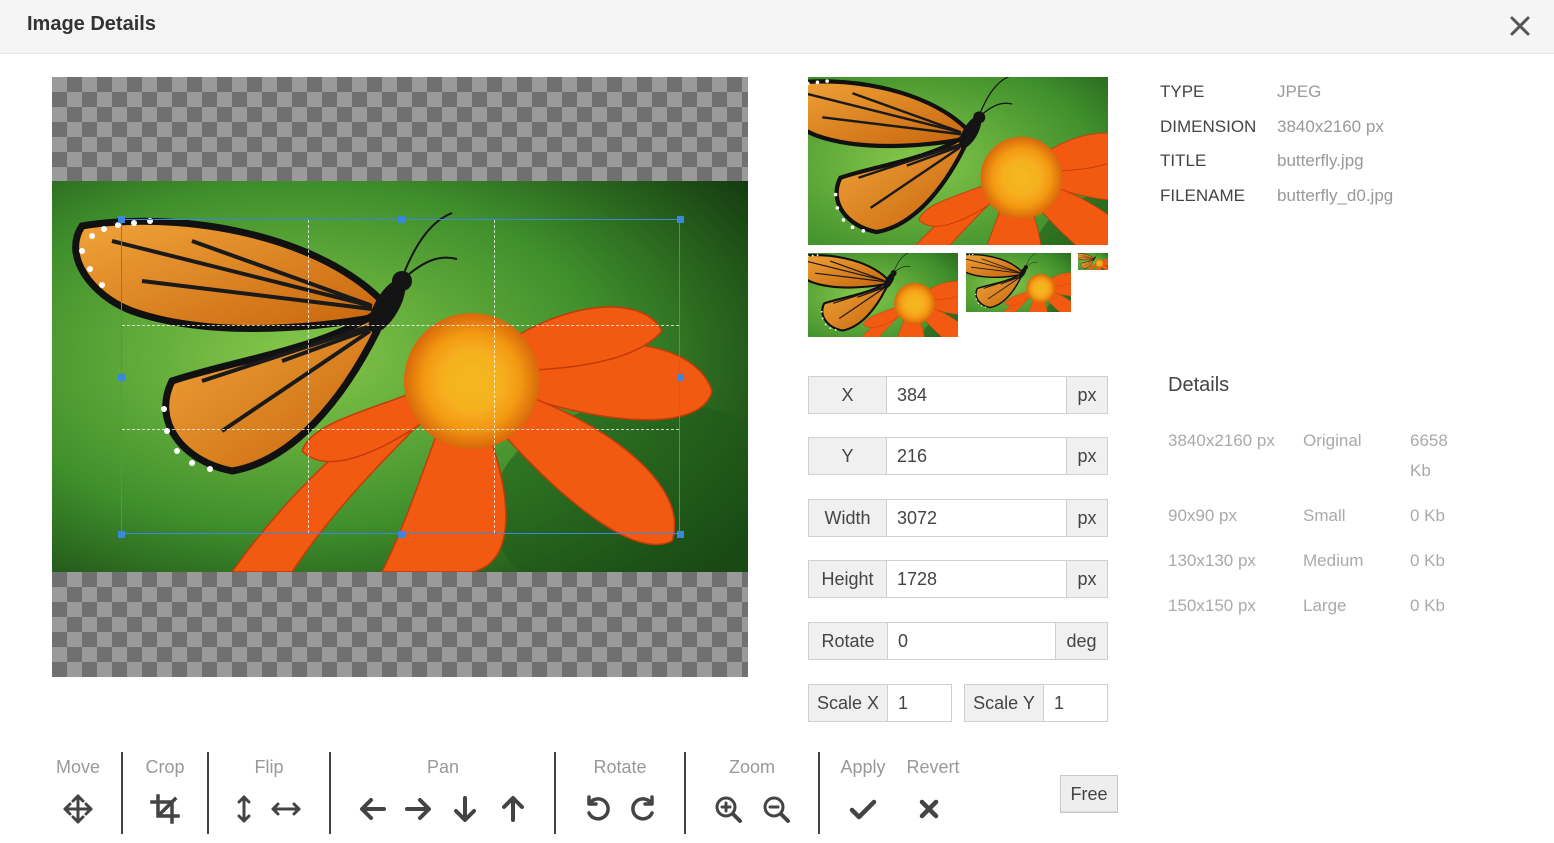  I want to click on info-key: DIMENSION, so click(1208, 126).